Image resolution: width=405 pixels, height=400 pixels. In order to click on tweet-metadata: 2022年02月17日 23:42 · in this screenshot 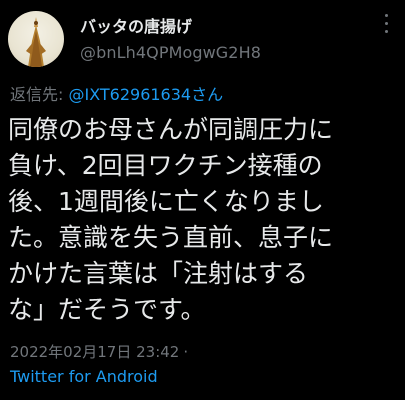, I will do `click(99, 351)`.